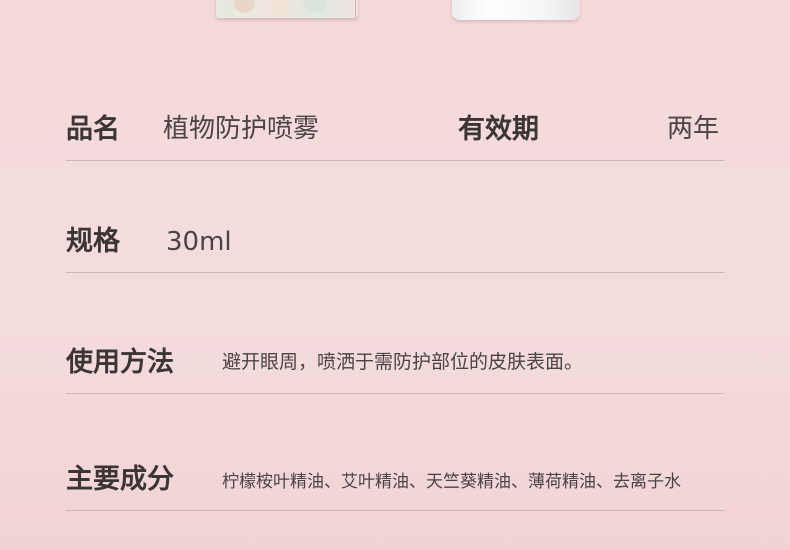 This screenshot has height=550, width=790. What do you see at coordinates (451, 482) in the screenshot?
I see `ingredients-value: 柠檬桉叶精油、艾叶精油、天竺葵精油、薄荷精油、去离子水` at bounding box center [451, 482].